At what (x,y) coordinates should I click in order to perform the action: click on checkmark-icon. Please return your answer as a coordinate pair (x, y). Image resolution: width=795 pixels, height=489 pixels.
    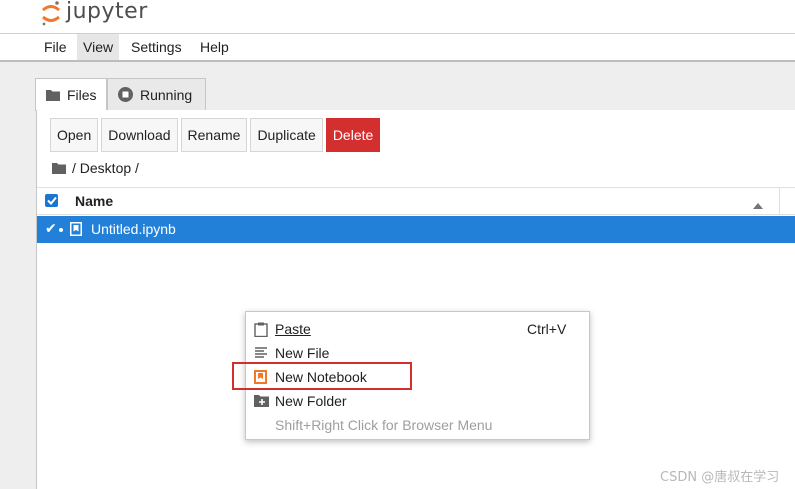
    Looking at the image, I should click on (51, 200).